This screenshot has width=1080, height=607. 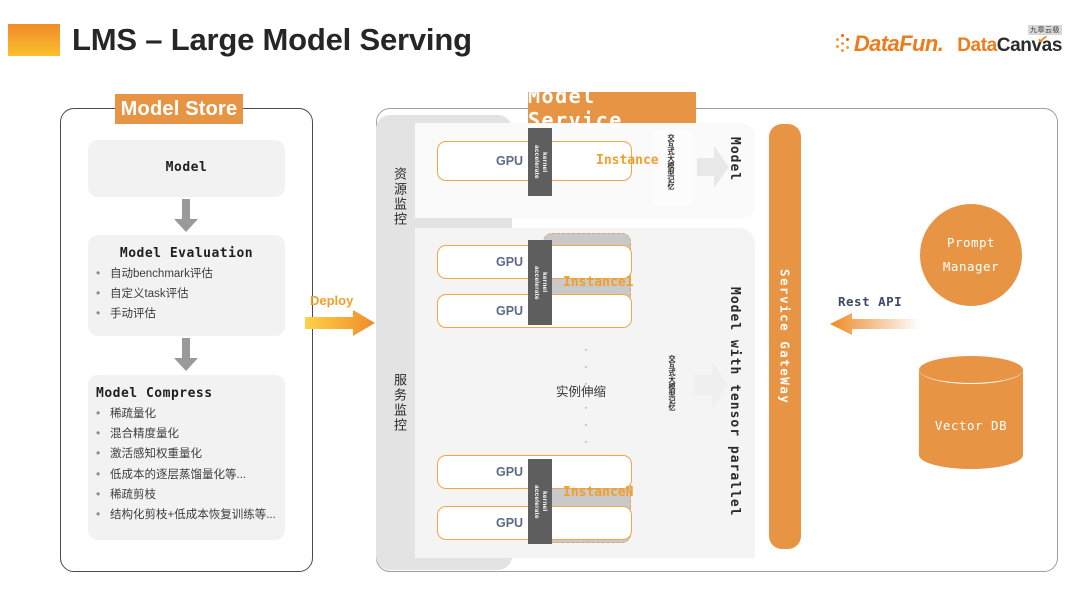 I want to click on service-gateway-label: Service GateWay, so click(x=785, y=336).